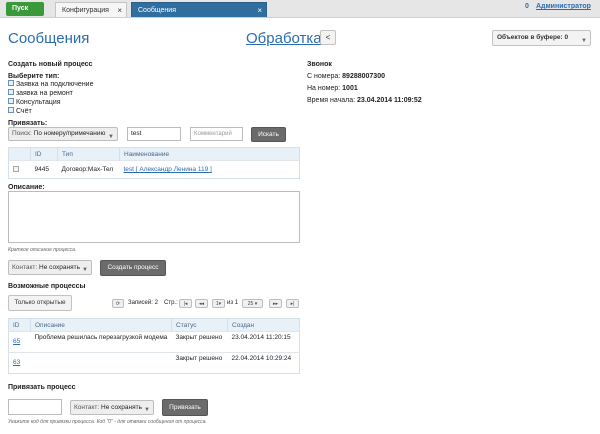 Image resolution: width=600 pixels, height=434 pixels. I want to click on tab-label: Конфигурация, so click(85, 10).